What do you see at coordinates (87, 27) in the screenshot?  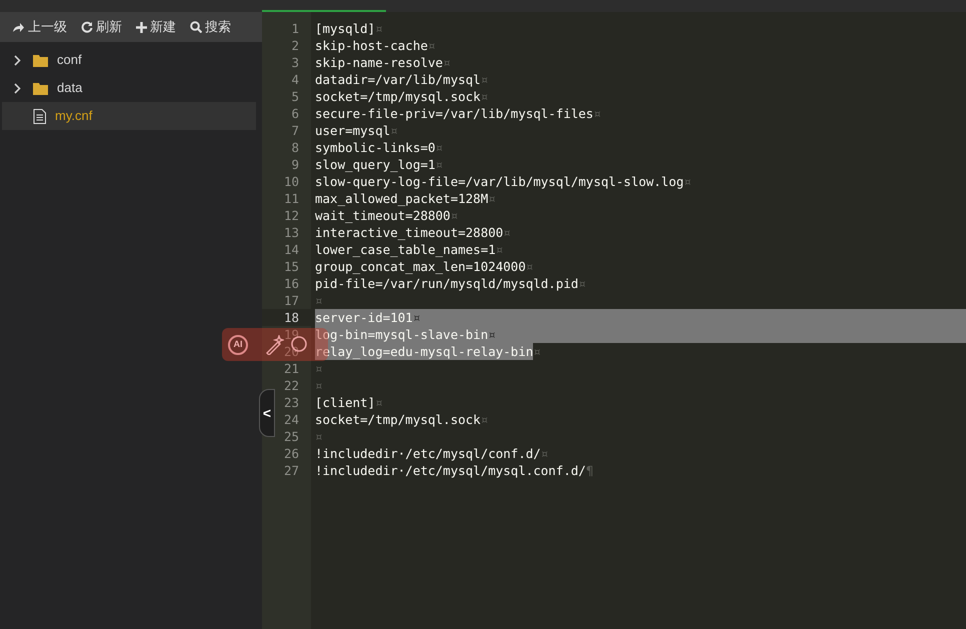 I see `refresh-icon` at bounding box center [87, 27].